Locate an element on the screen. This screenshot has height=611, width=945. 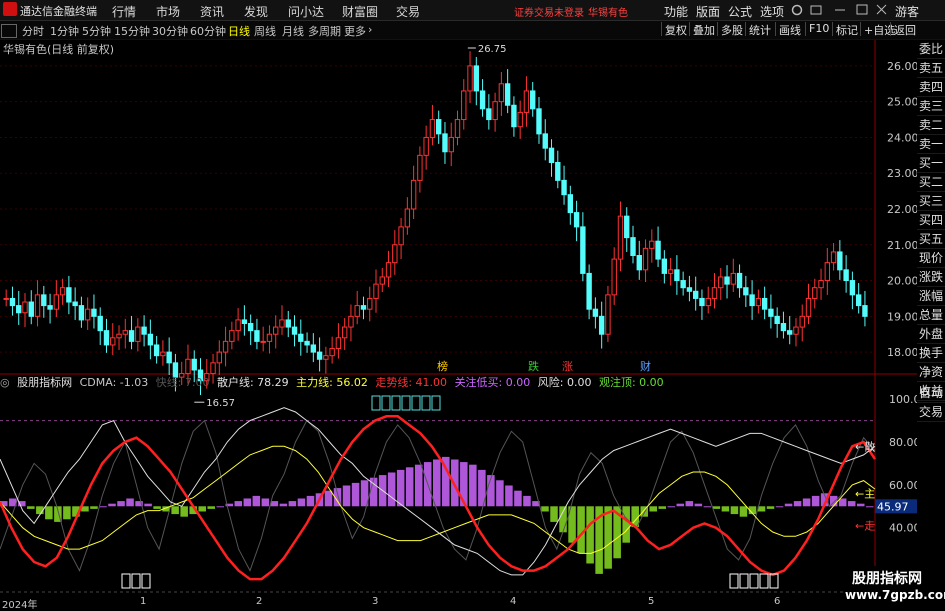
price-tick-label: 26.00 is located at coordinates (902, 66).